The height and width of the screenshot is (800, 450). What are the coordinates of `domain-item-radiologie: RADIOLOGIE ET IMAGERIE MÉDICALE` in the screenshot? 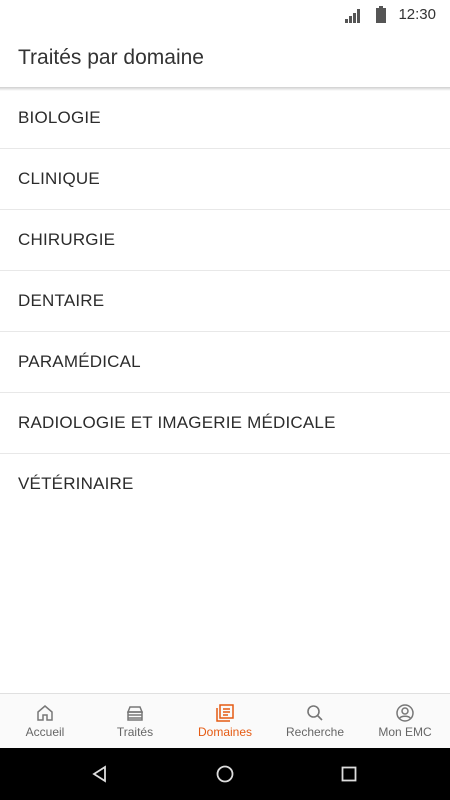 It's located at (225, 423).